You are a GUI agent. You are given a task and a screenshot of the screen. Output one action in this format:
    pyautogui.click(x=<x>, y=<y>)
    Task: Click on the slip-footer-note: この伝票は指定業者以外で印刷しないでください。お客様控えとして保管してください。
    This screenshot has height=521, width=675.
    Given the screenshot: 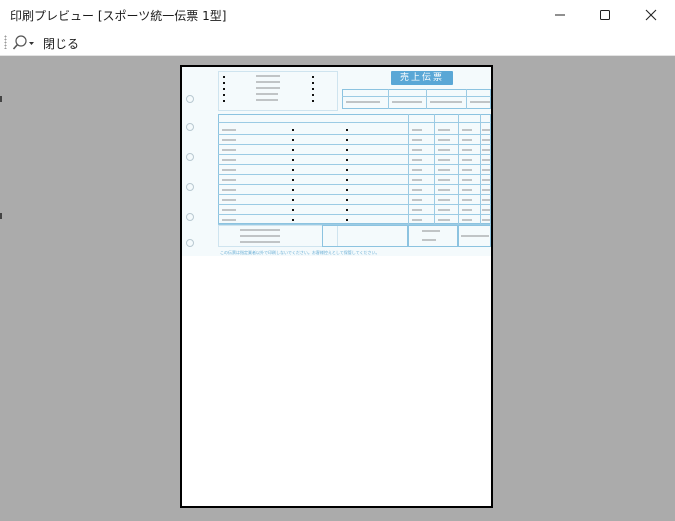 What is the action you would take?
    pyautogui.click(x=300, y=252)
    